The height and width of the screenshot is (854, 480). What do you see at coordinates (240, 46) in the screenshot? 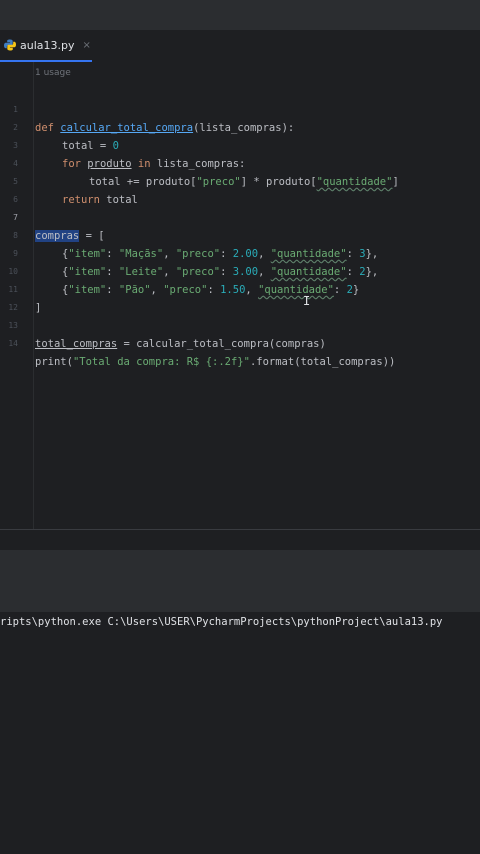
I see `editor-tab-bar: aula13.py ×` at bounding box center [240, 46].